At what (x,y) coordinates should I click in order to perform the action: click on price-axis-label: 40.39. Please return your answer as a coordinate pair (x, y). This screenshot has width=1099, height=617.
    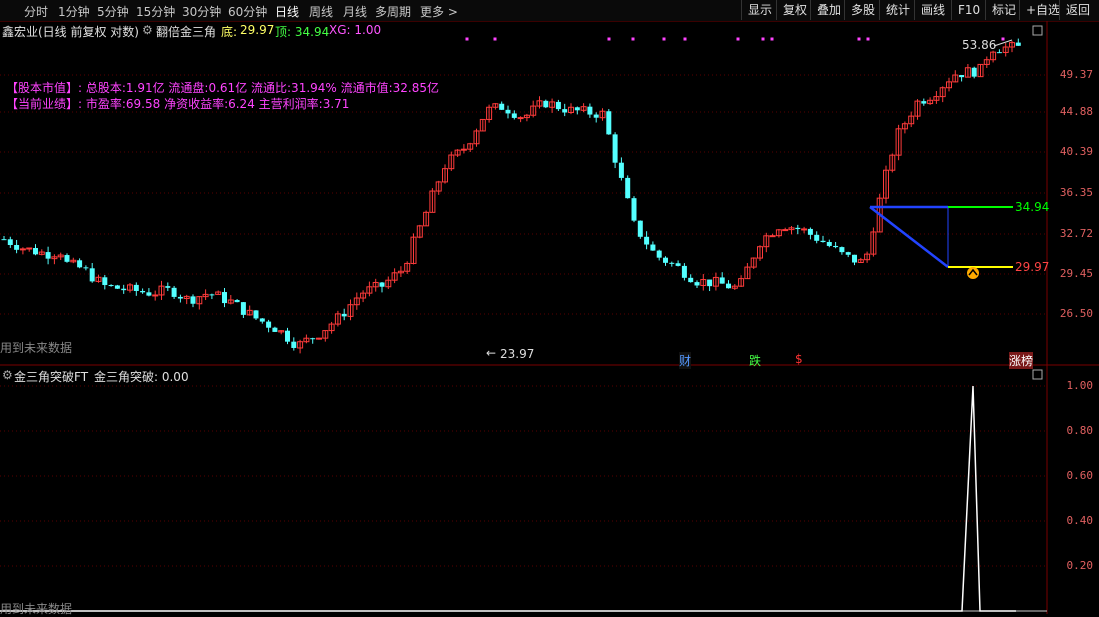
    Looking at the image, I should click on (1076, 151).